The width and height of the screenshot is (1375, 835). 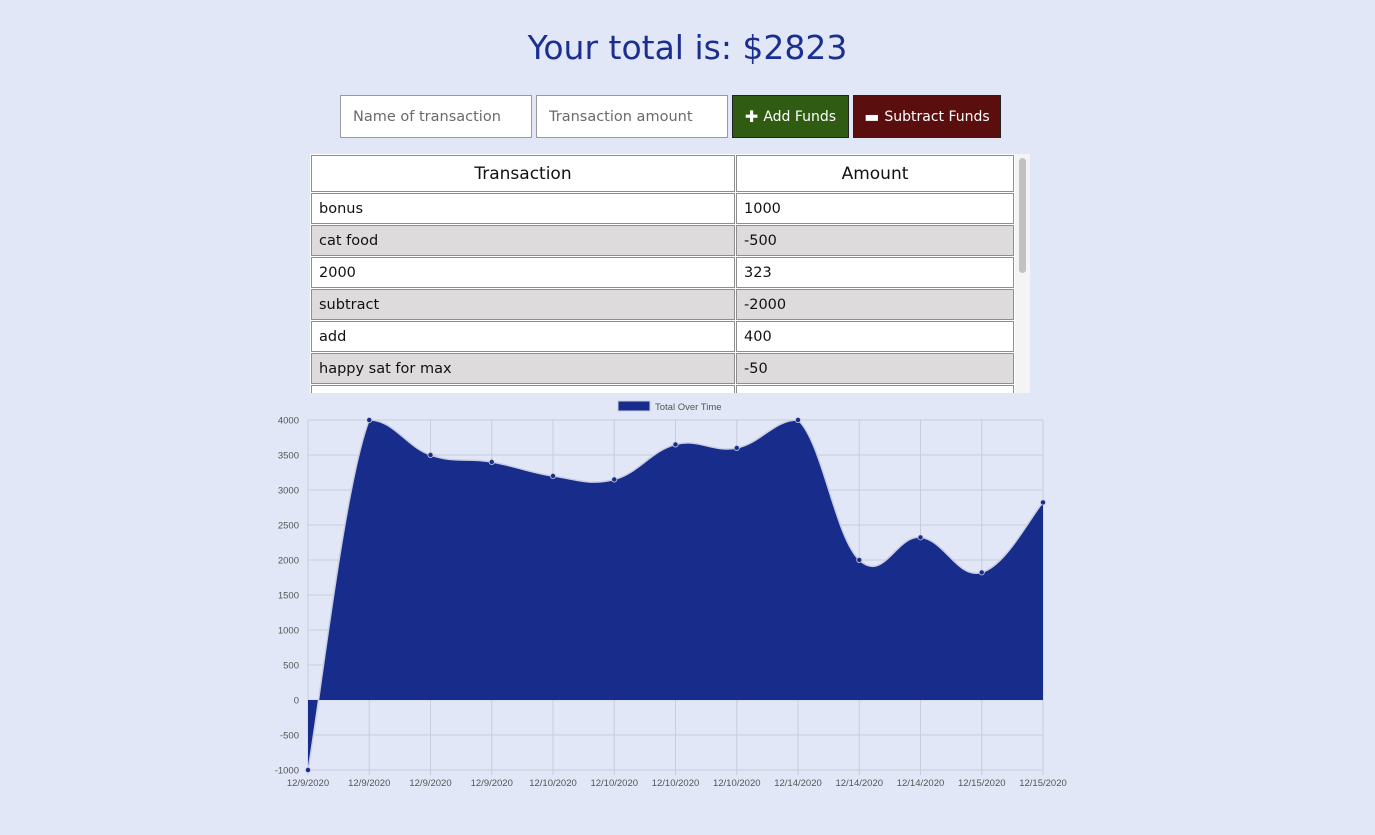 What do you see at coordinates (523, 389) in the screenshot?
I see `transaction-name` at bounding box center [523, 389].